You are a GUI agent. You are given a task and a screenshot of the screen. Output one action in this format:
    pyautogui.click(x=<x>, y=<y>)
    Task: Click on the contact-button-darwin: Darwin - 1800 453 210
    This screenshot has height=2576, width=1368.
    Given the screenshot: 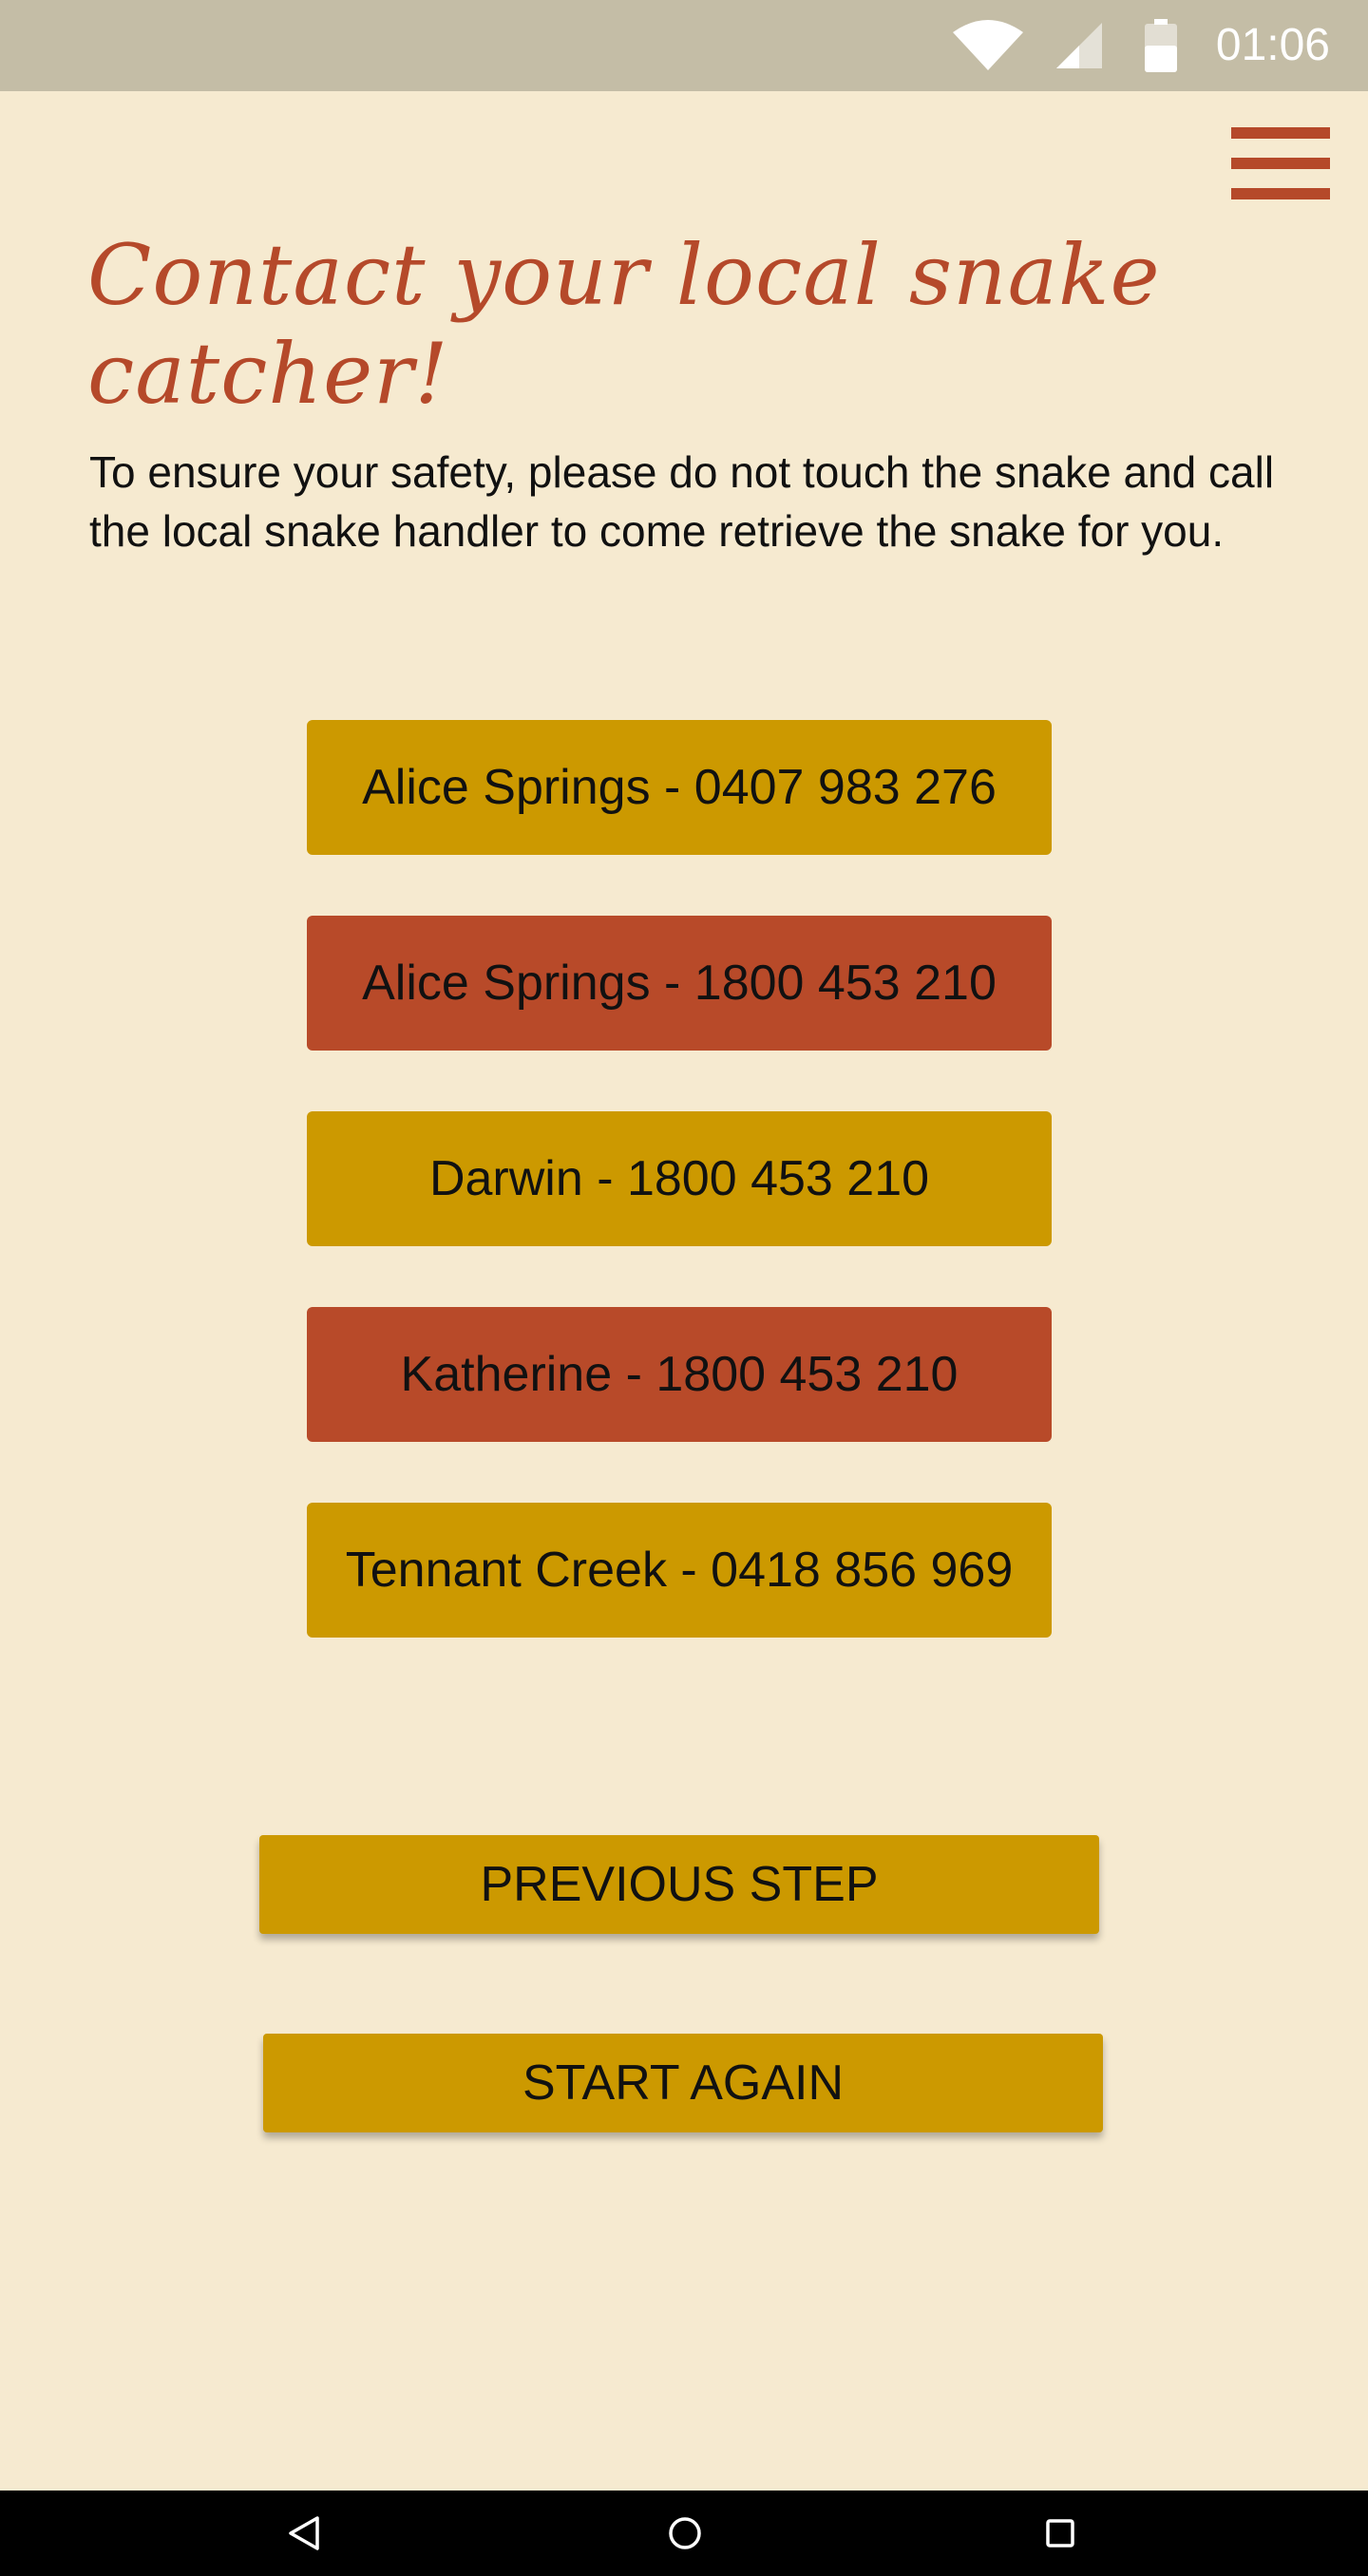 What is the action you would take?
    pyautogui.click(x=679, y=1178)
    